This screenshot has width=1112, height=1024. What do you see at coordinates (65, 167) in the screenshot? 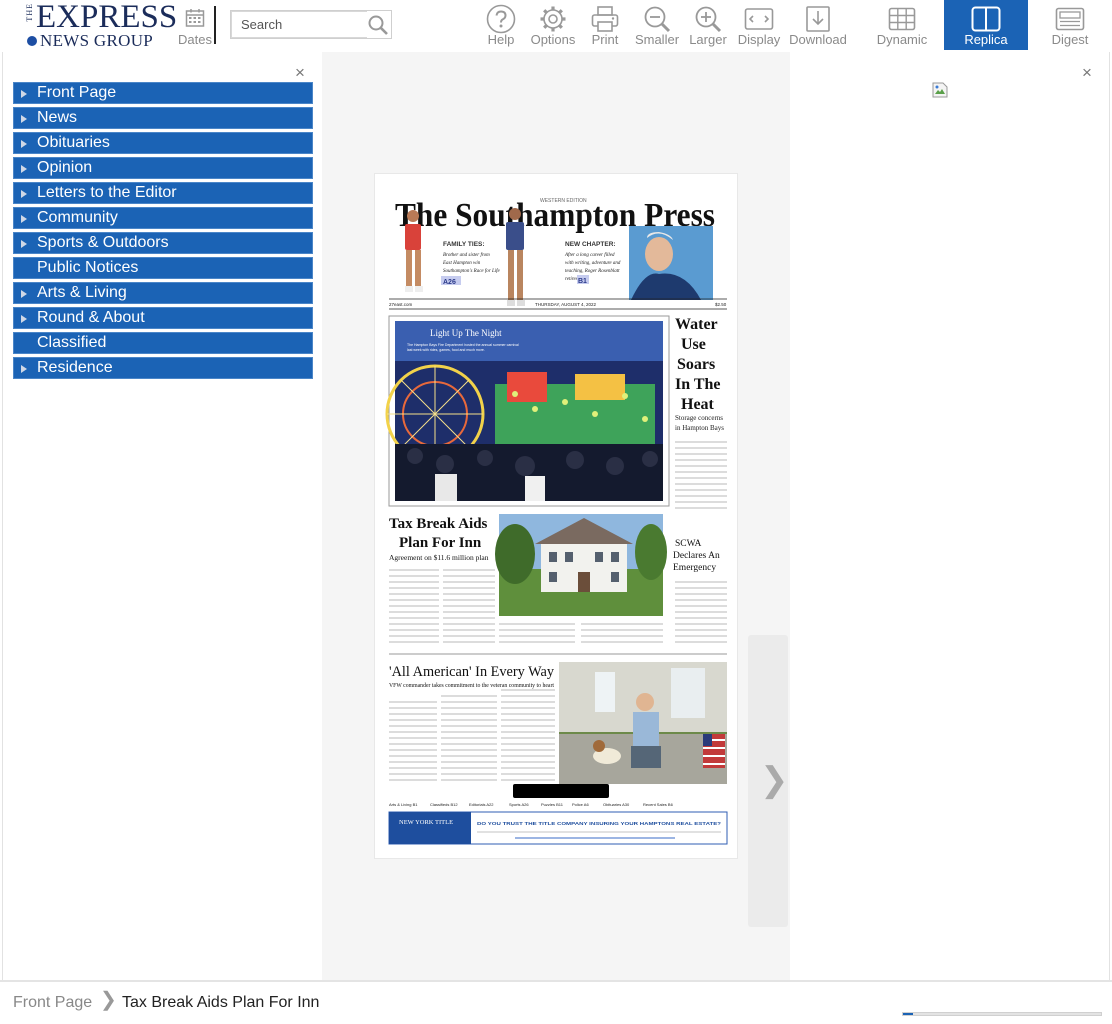
I see `nav-item-label: Opinion` at bounding box center [65, 167].